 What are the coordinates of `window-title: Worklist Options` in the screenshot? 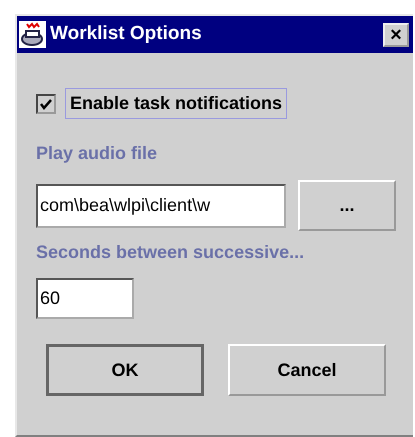 It's located at (126, 34).